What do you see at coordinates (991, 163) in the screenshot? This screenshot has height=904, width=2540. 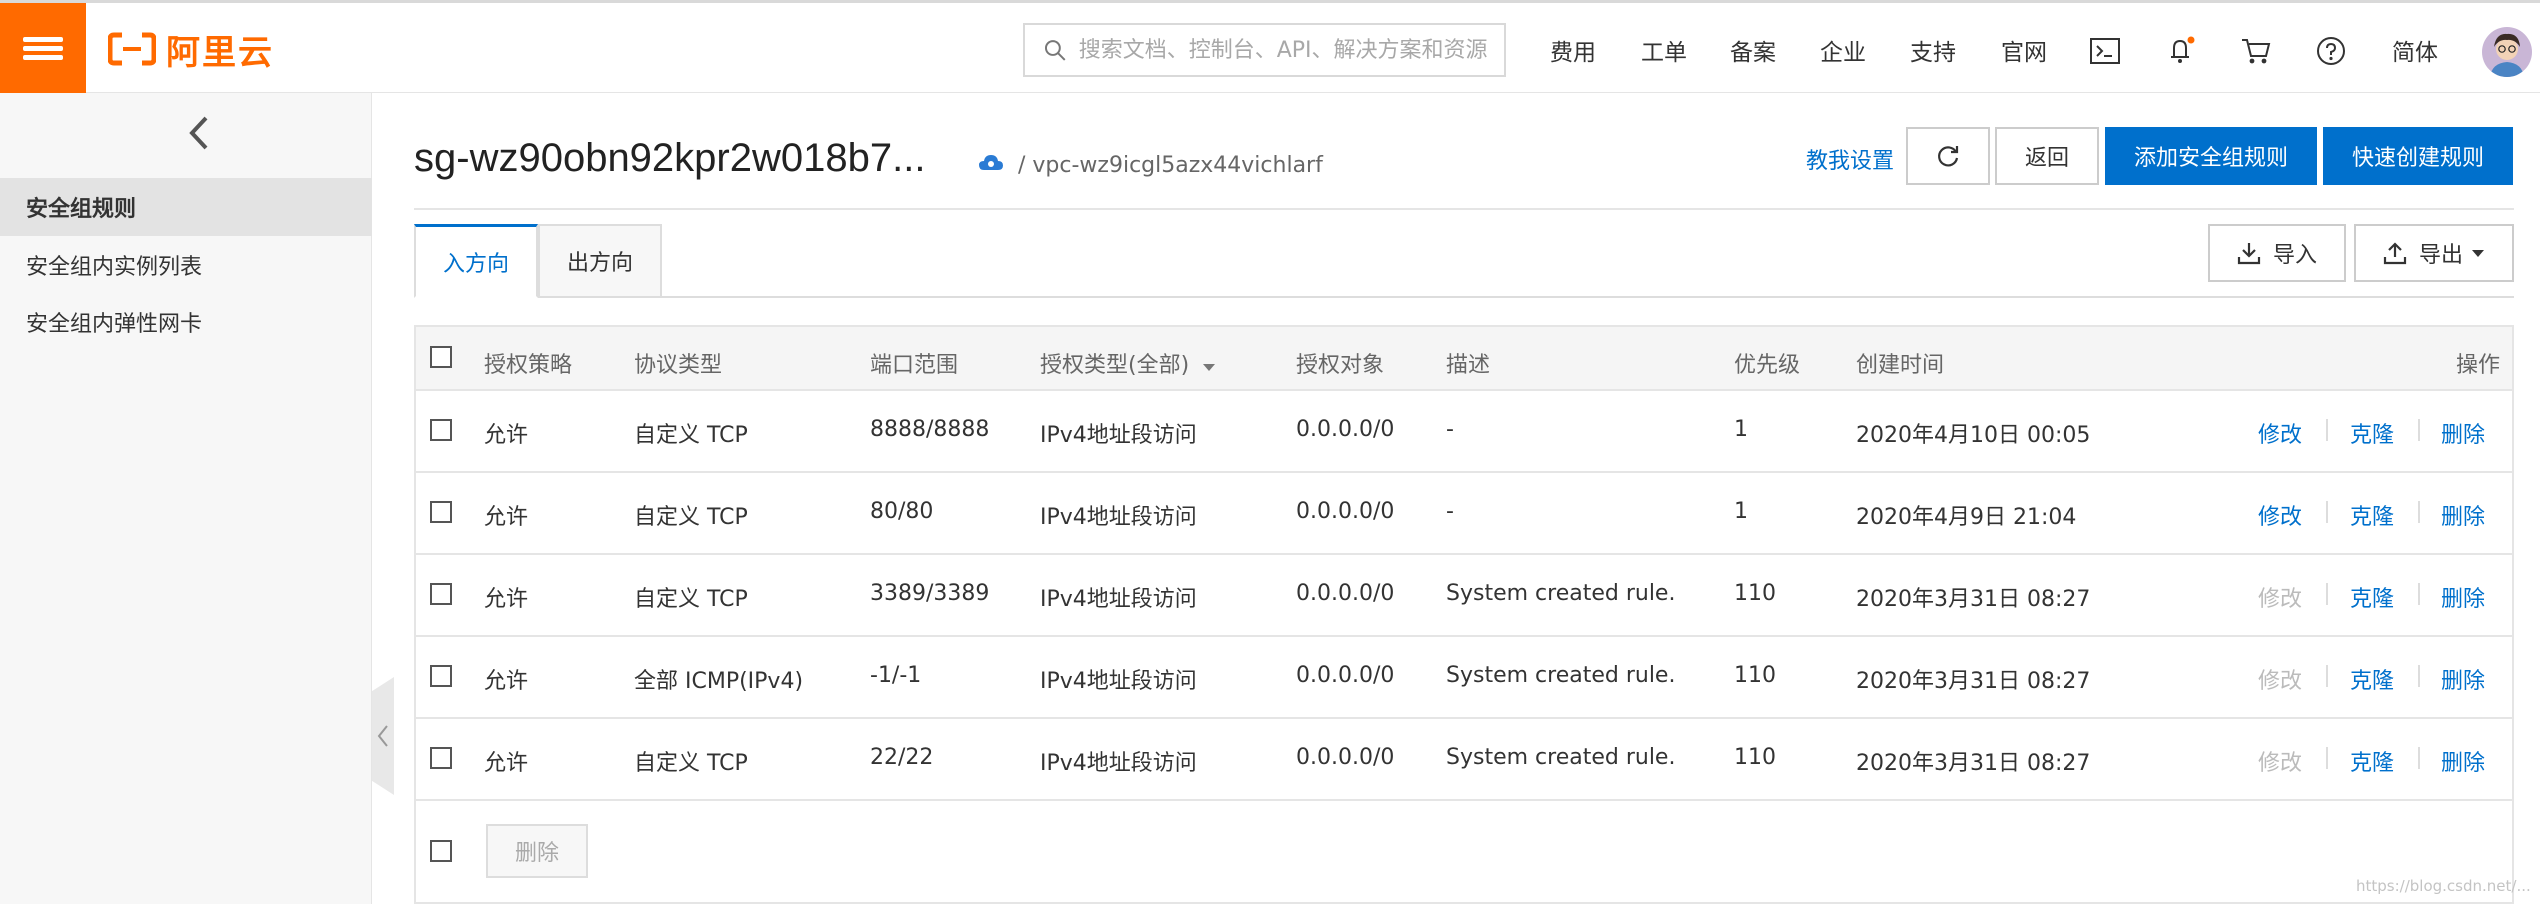 I see `cloud-icon` at bounding box center [991, 163].